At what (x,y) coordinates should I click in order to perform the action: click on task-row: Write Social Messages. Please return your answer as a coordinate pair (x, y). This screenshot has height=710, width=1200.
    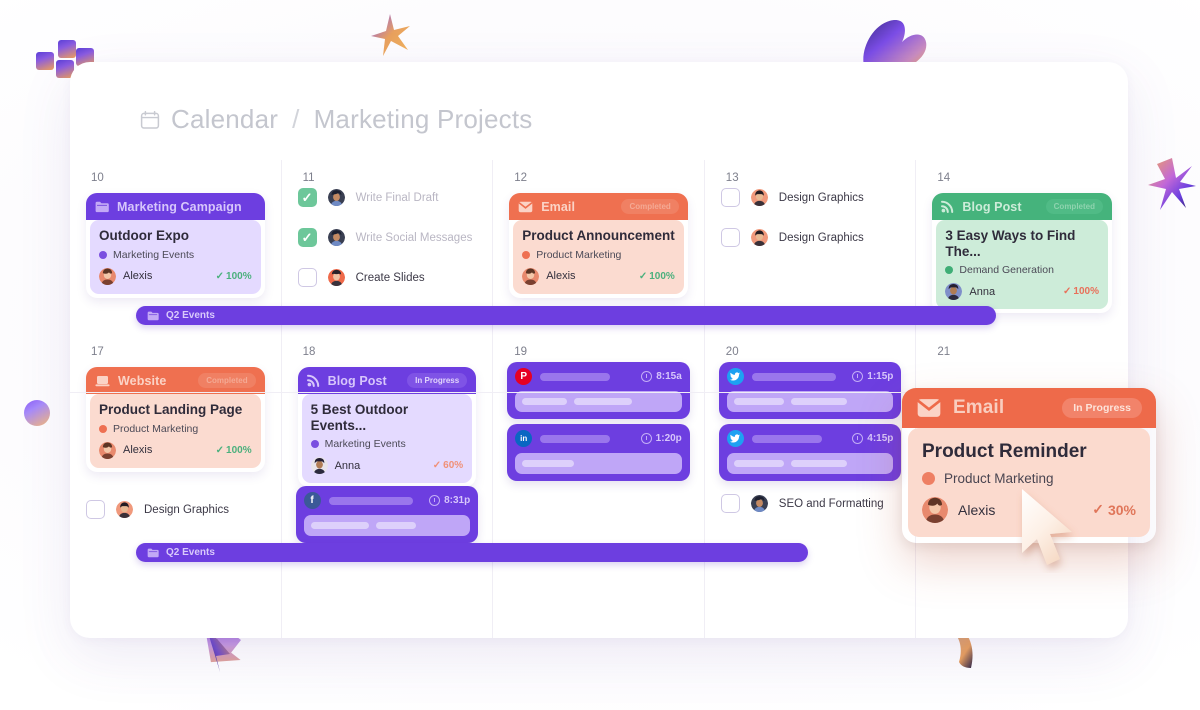
    Looking at the image, I should click on (389, 237).